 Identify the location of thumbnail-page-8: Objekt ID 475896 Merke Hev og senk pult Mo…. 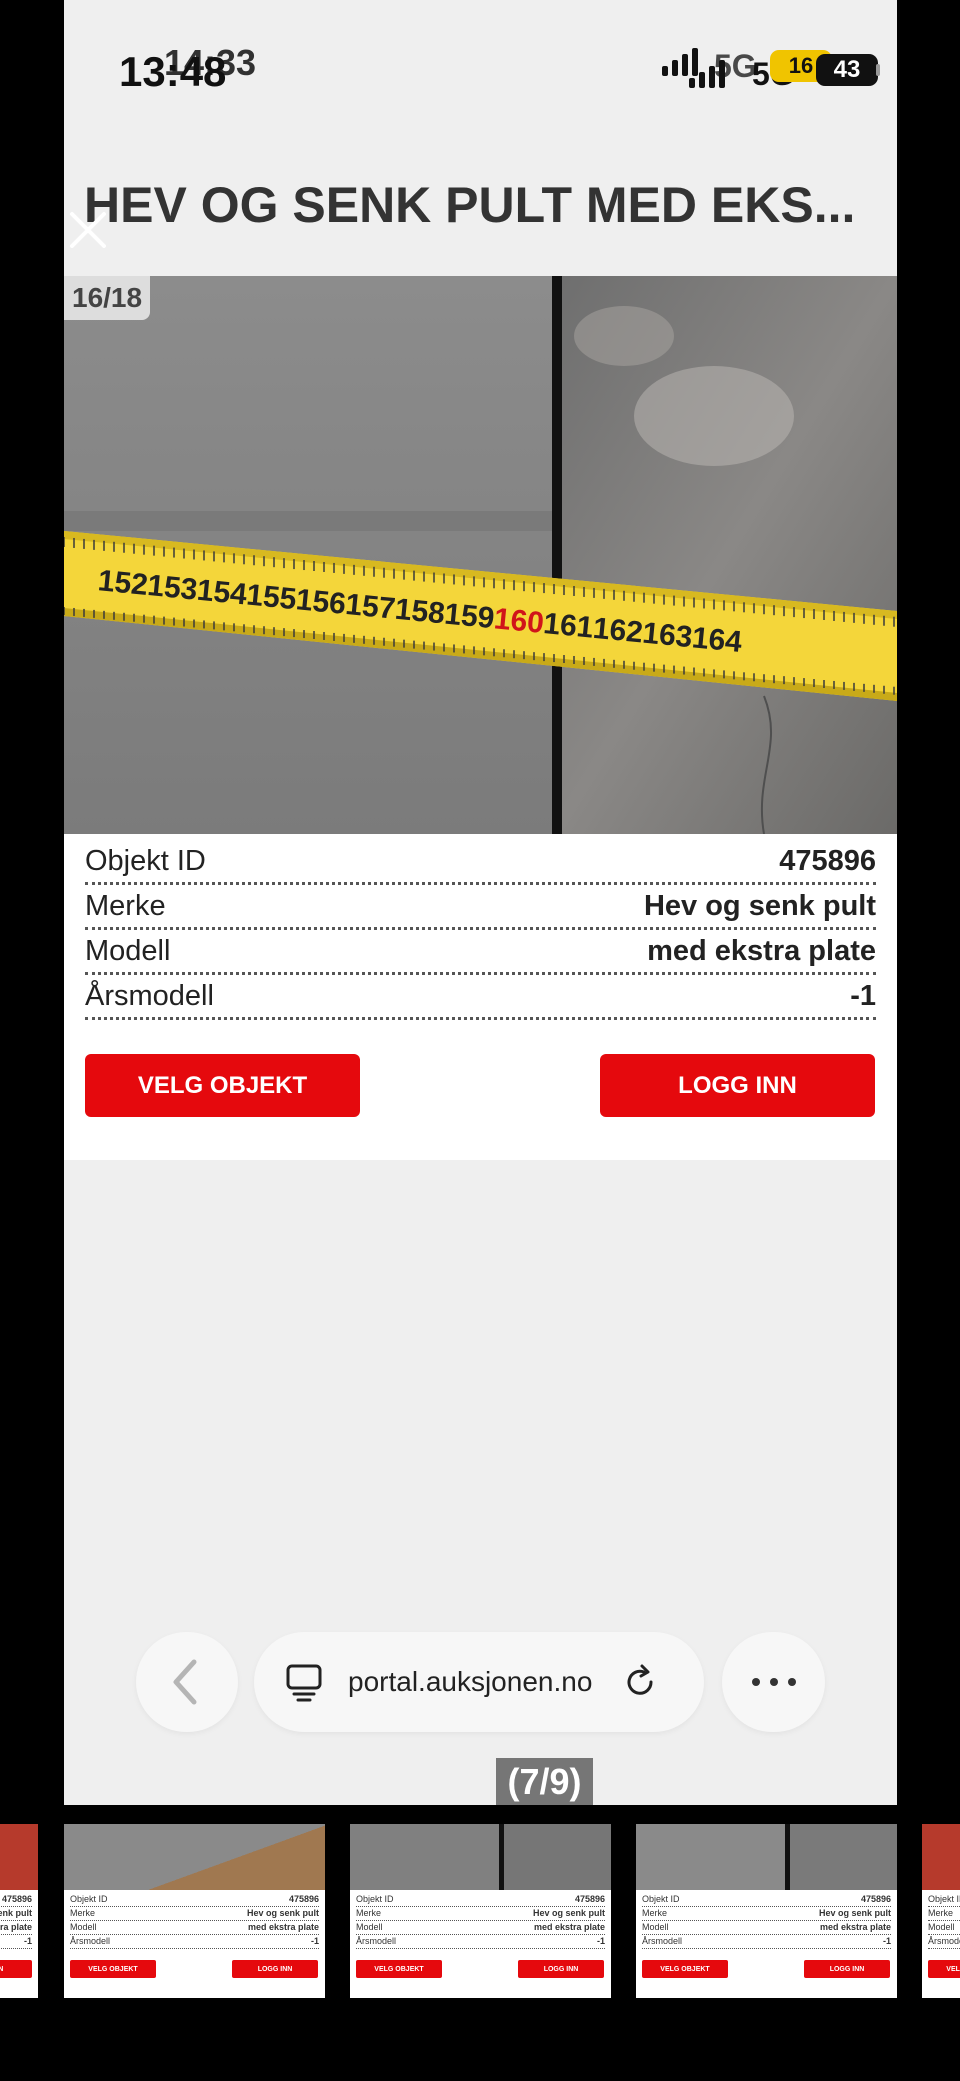
(766, 1911).